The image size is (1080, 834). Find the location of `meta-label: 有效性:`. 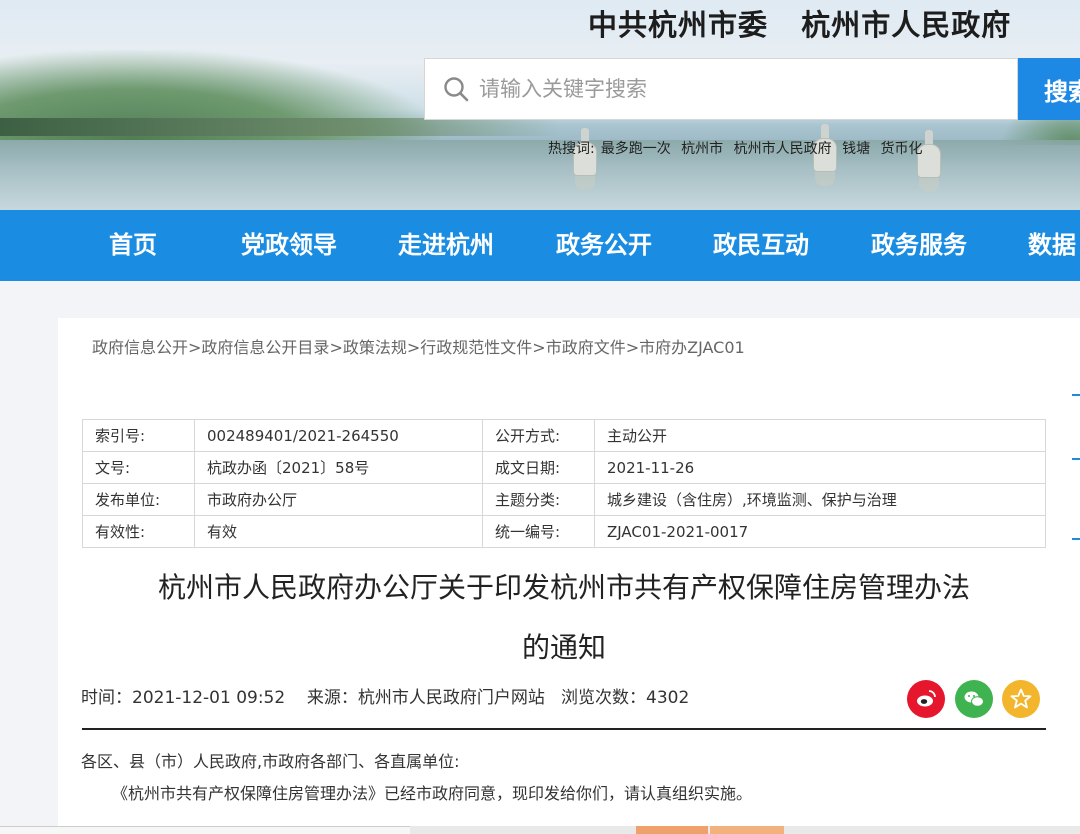

meta-label: 有效性: is located at coordinates (138, 531).